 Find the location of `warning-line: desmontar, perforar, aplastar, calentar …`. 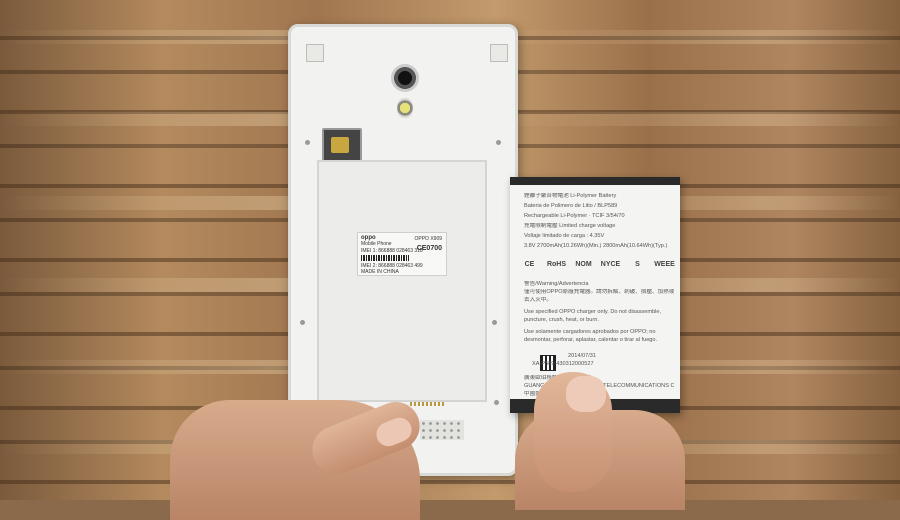

warning-line: desmontar, perforar, aplastar, calentar … is located at coordinates (591, 340).